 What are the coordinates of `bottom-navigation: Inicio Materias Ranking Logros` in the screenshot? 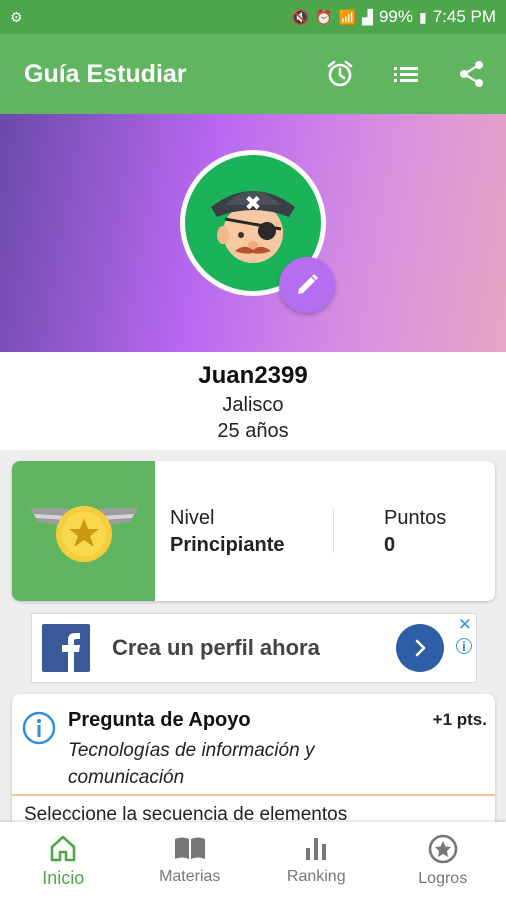 It's located at (253, 861).